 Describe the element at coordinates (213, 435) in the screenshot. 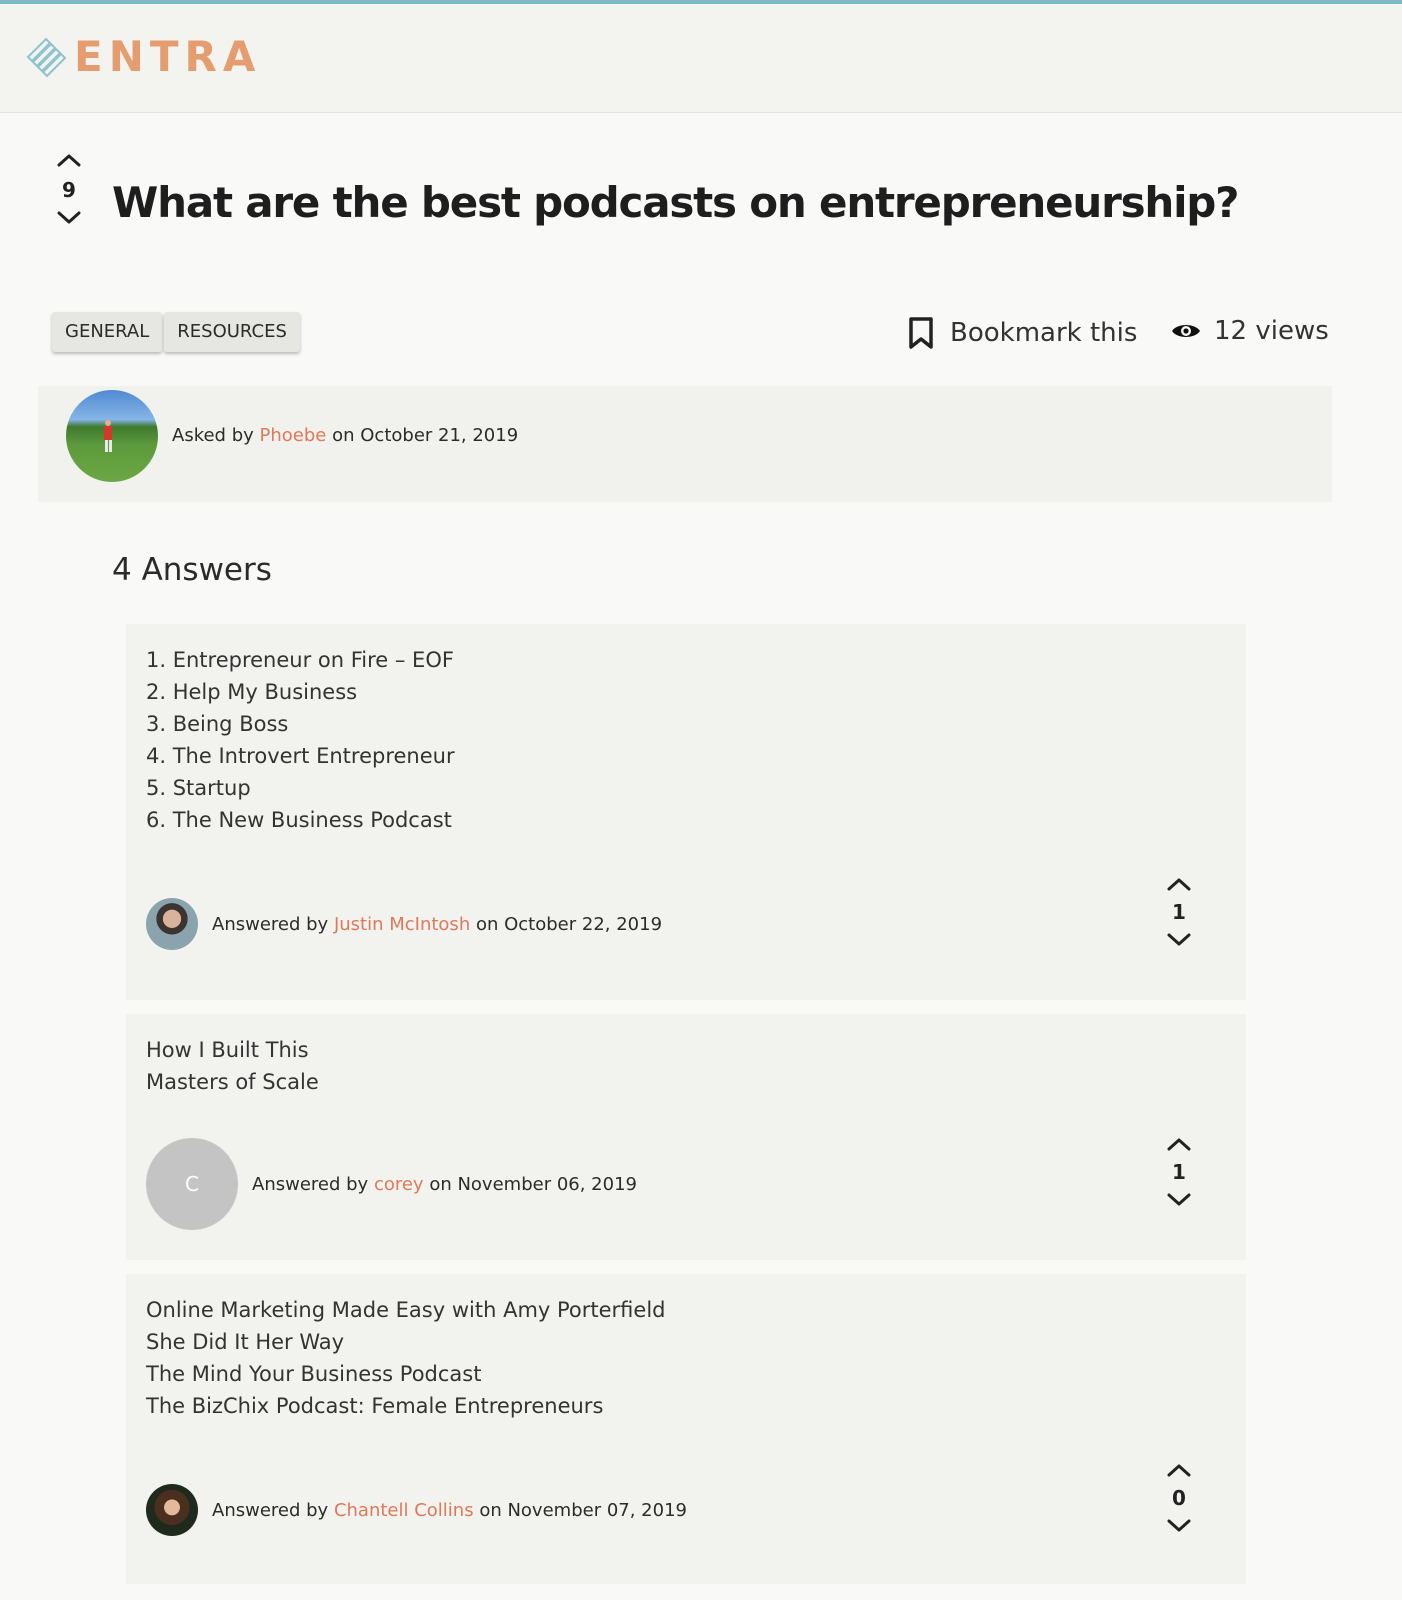

I see `asked-prefix: Asked by` at that location.